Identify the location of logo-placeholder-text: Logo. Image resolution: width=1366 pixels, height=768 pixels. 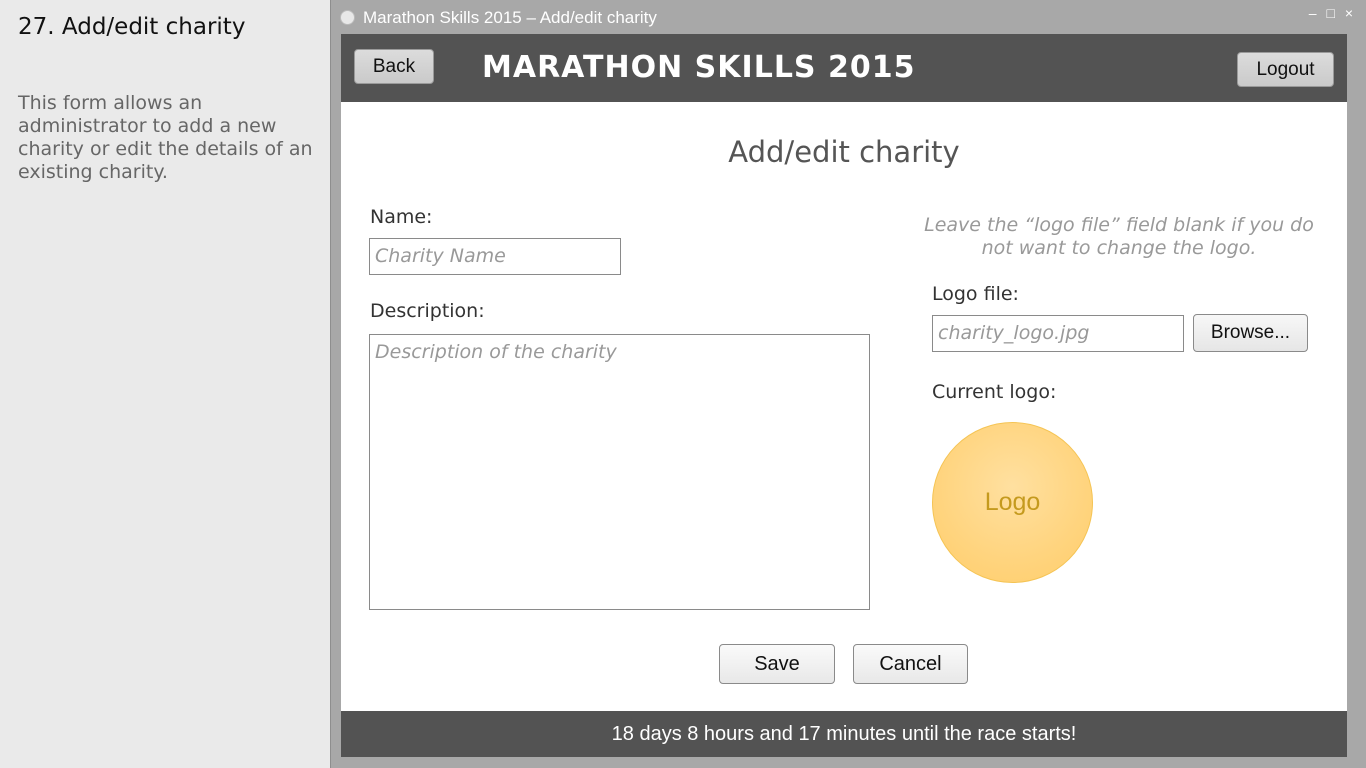
(1012, 502).